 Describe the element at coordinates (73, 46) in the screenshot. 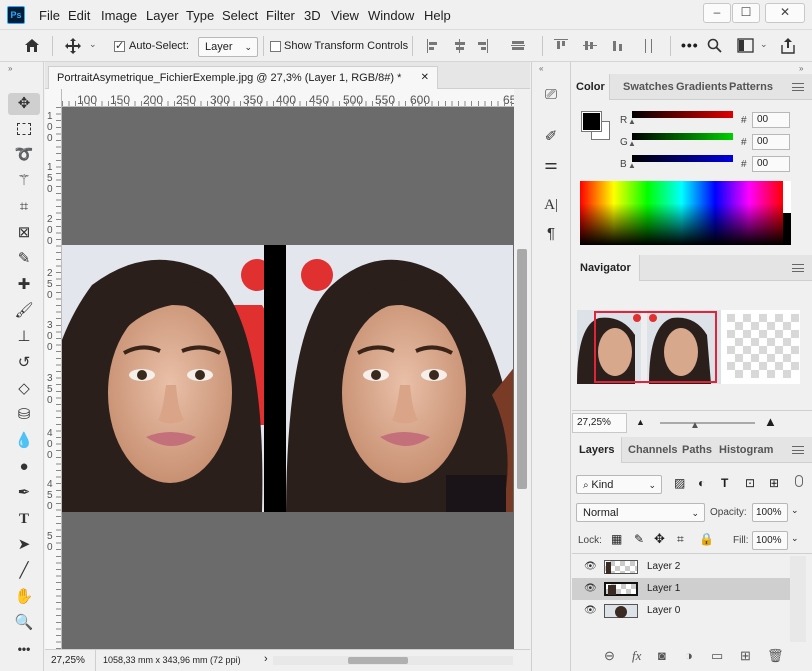

I see `move-tool-icon` at that location.